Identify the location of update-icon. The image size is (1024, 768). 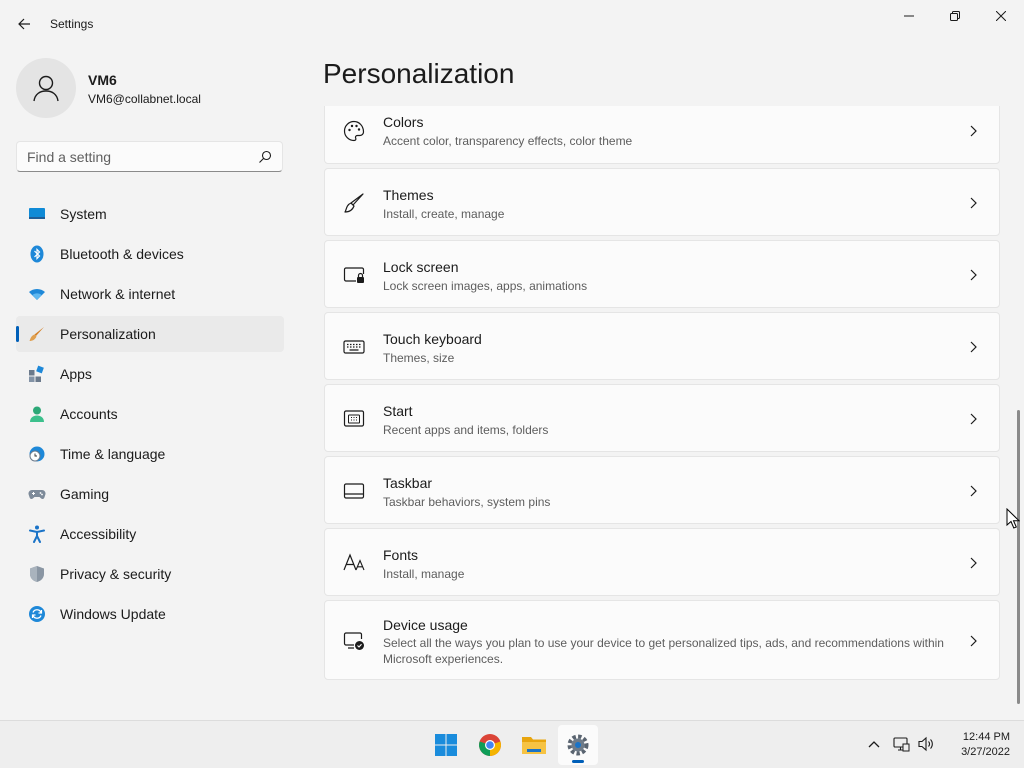
(37, 614).